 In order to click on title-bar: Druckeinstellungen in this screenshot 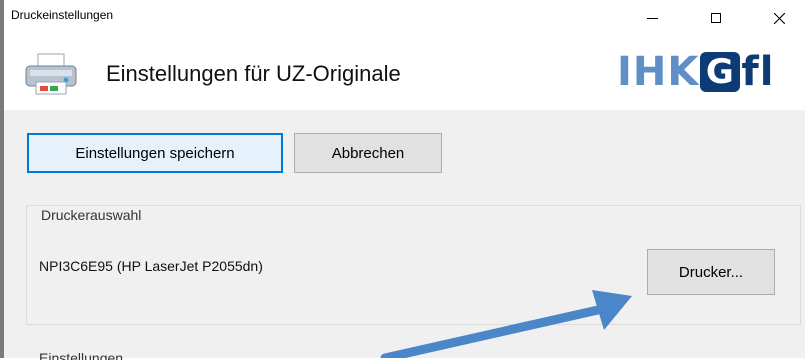, I will do `click(404, 18)`.